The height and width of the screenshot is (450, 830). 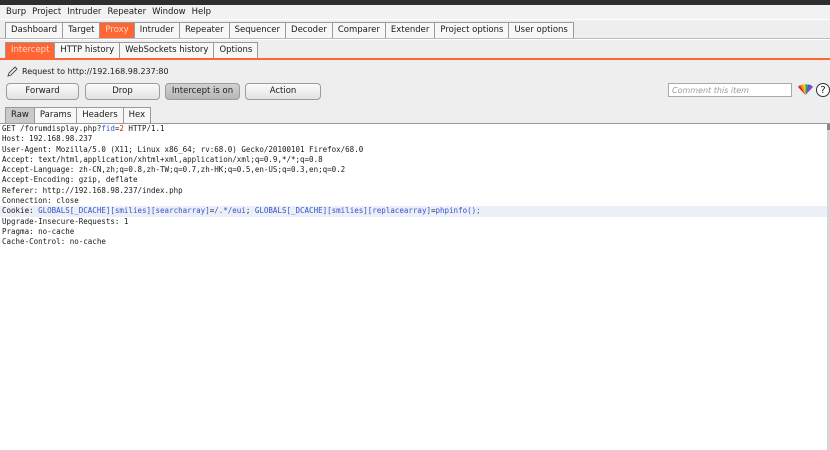 I want to click on tab-websockets-history: WebSockets history, so click(x=167, y=50).